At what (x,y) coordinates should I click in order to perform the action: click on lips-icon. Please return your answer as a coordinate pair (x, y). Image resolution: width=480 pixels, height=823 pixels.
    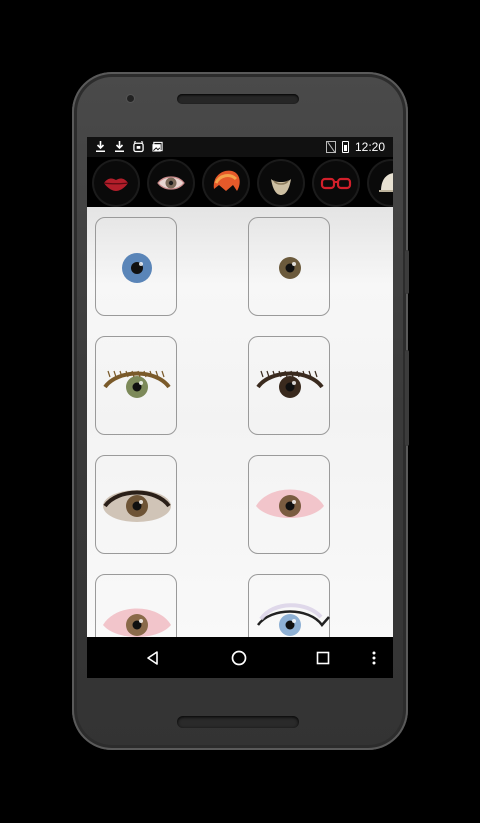
    Looking at the image, I should click on (116, 184).